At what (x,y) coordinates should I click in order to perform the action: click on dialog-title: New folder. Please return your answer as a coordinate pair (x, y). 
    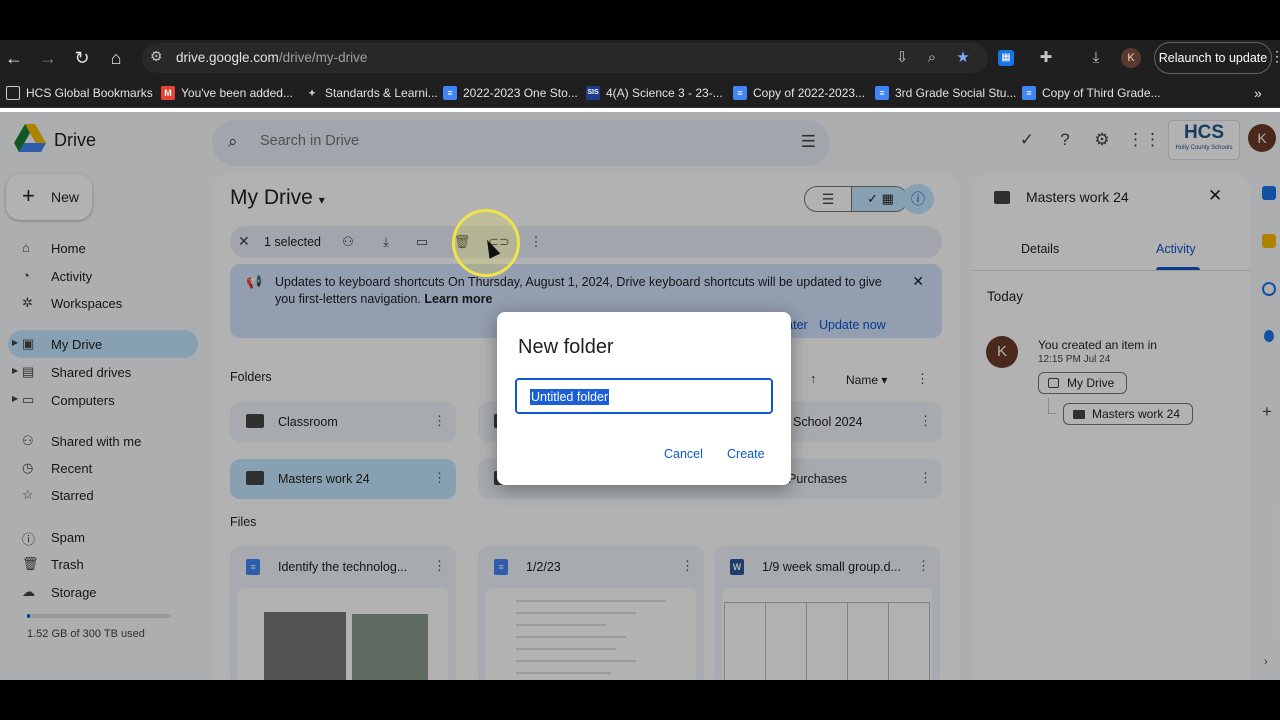
    Looking at the image, I should click on (566, 347).